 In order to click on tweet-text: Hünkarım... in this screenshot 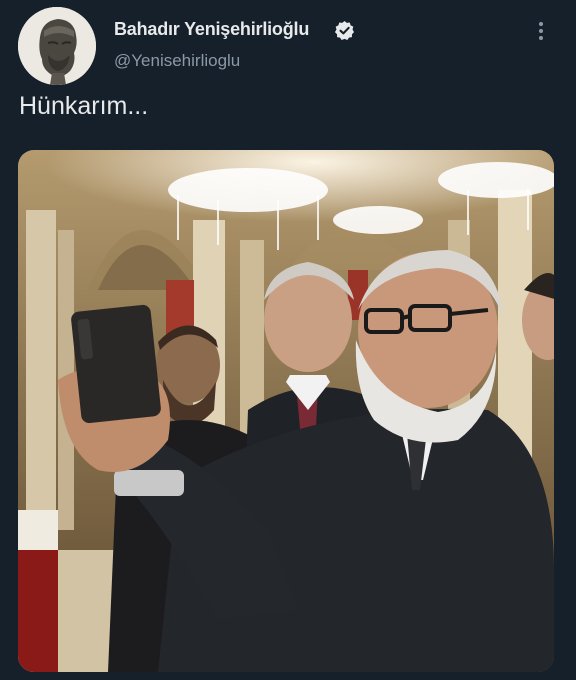, I will do `click(84, 106)`.